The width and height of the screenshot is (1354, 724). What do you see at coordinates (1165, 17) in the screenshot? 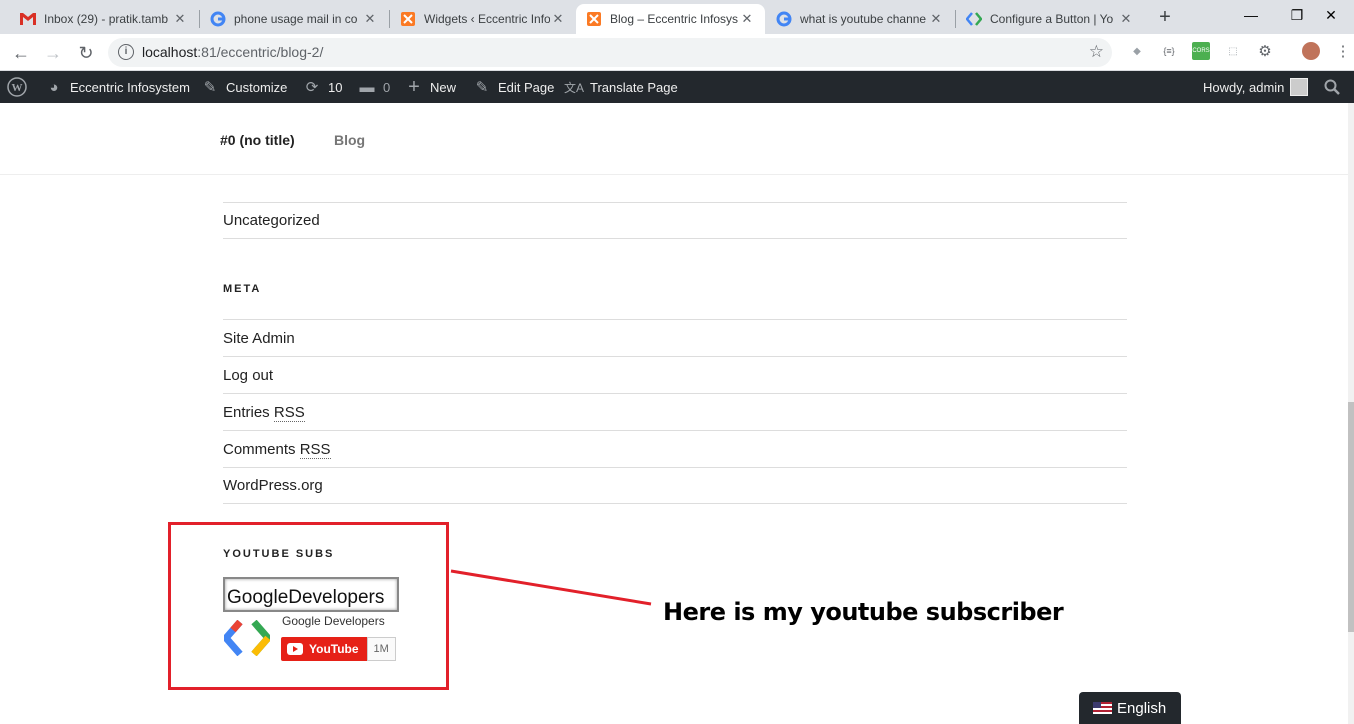
I see `new-tab-button: +` at bounding box center [1165, 17].